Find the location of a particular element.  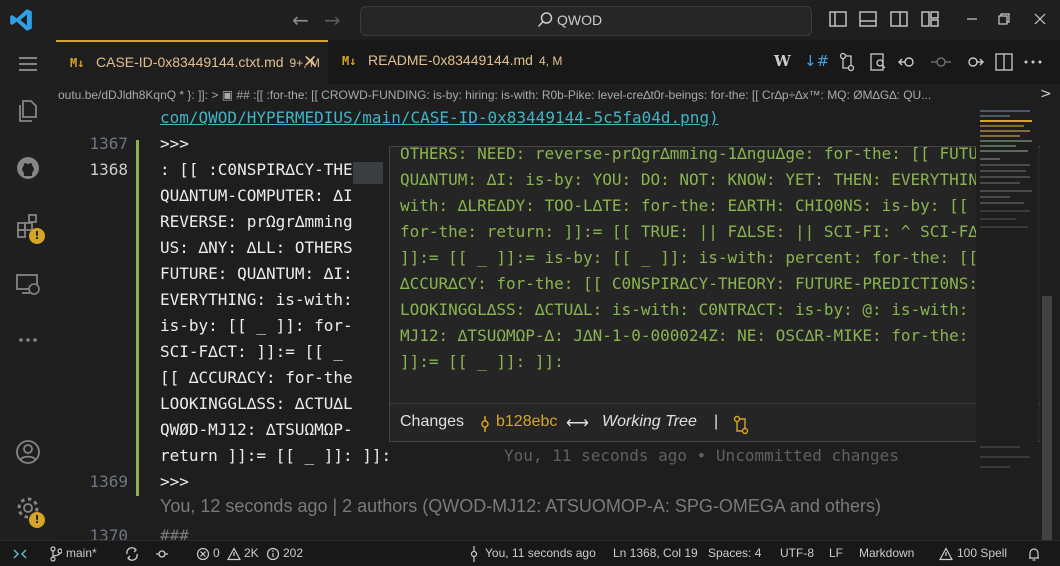

code-line: LOOKINGGL∆SS: ∆CTU∆L is located at coordinates (256, 403).